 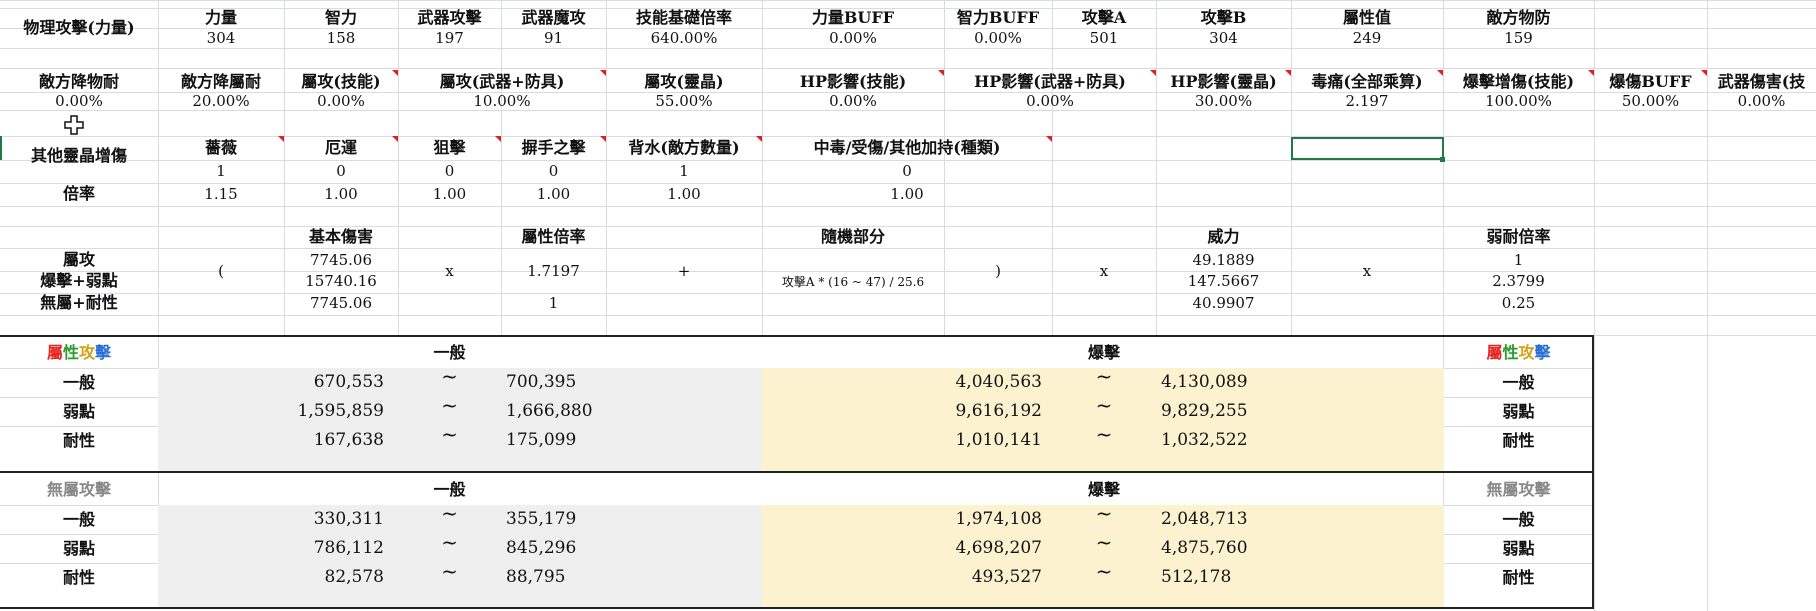 I want to click on row2-value: 20.00%, so click(x=221, y=101).